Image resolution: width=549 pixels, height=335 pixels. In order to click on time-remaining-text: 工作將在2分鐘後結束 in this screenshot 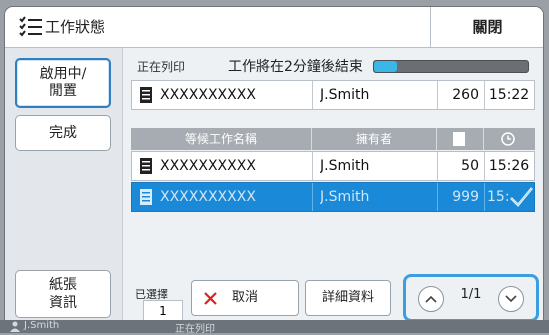, I will do `click(295, 67)`.